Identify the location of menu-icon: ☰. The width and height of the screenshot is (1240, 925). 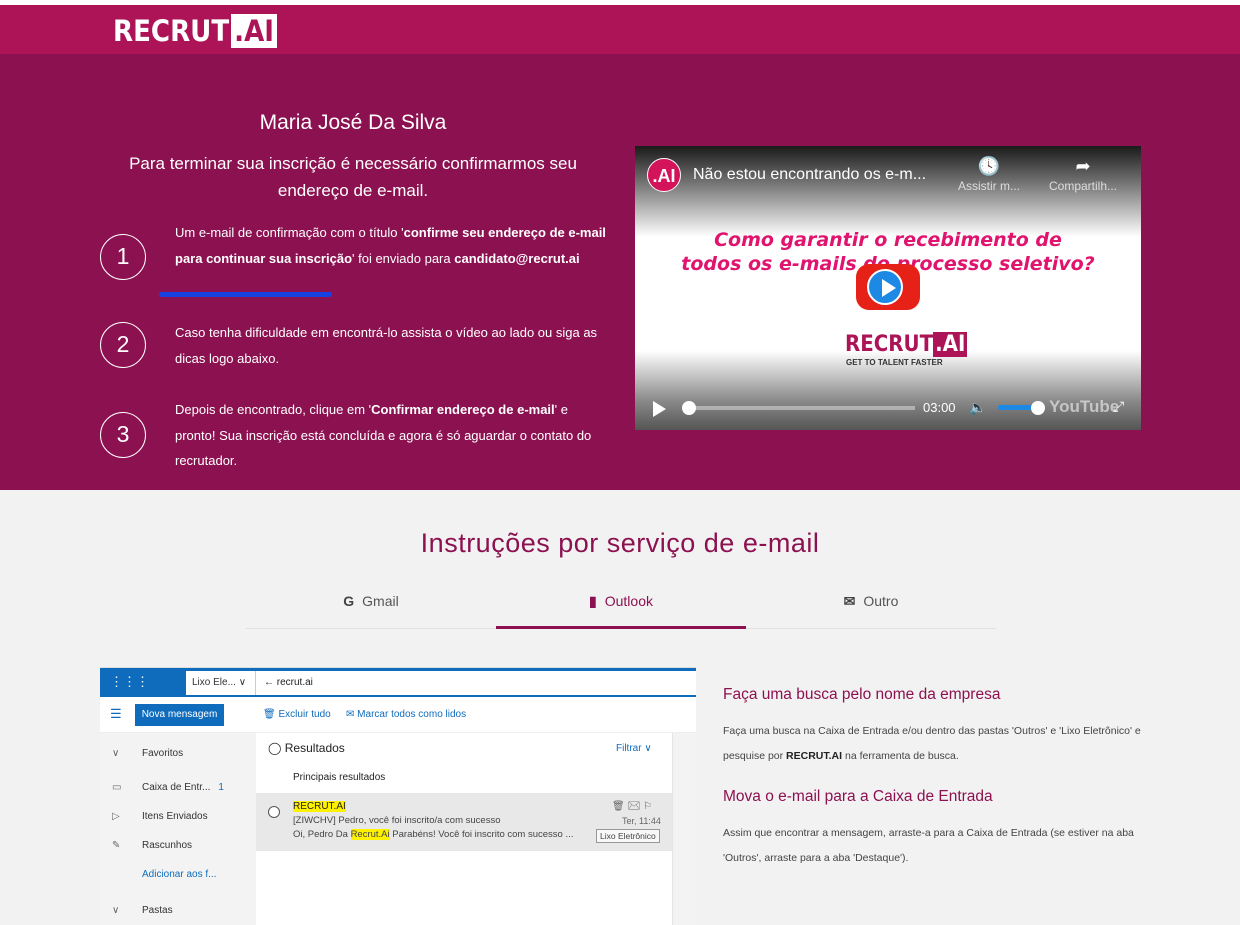
(116, 713).